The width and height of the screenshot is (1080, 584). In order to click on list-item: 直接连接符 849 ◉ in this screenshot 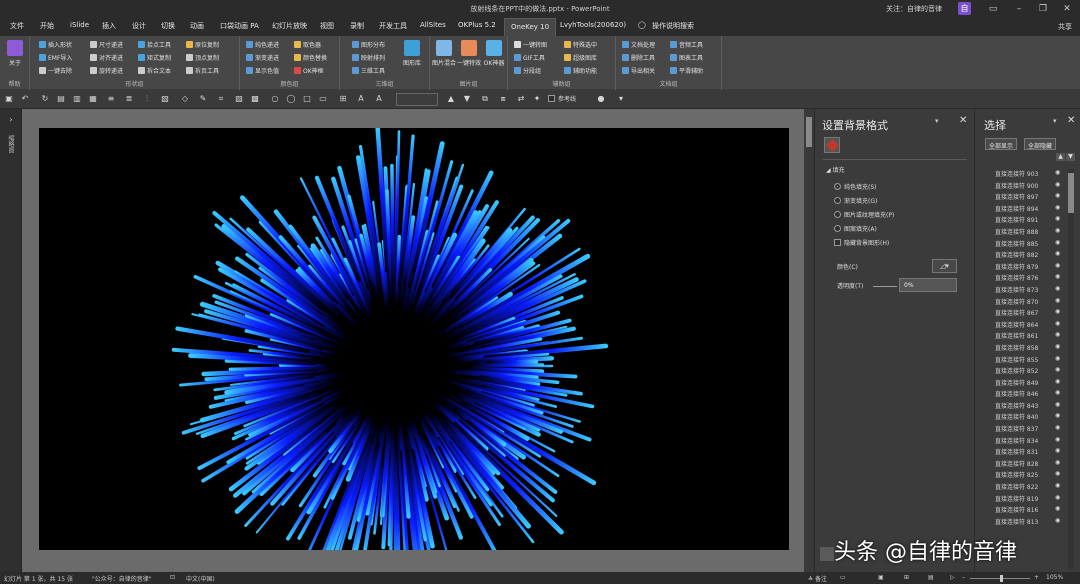, I will do `click(1020, 384)`.